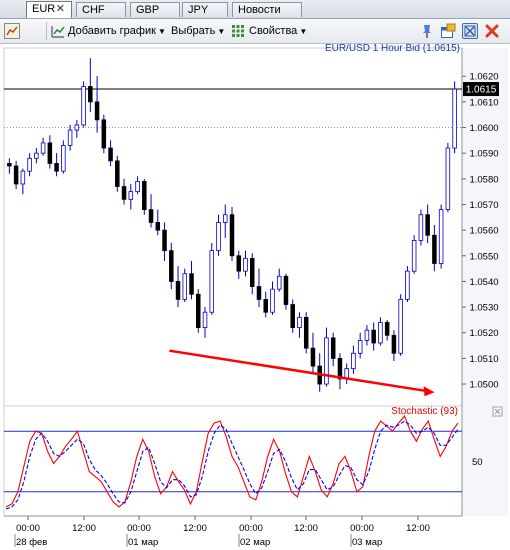 This screenshot has width=510, height=550. Describe the element at coordinates (424, 411) in the screenshot. I see `stochastic-title: Stochastic (93)` at that location.